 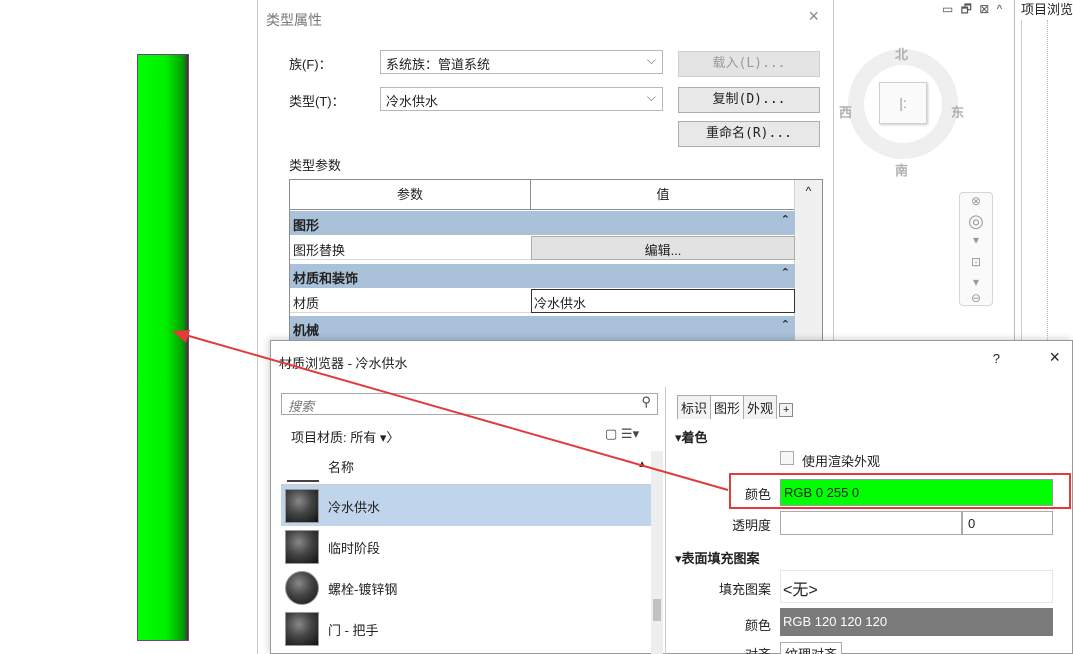 What do you see at coordinates (663, 195) in the screenshot?
I see `column-header-value: 值` at bounding box center [663, 195].